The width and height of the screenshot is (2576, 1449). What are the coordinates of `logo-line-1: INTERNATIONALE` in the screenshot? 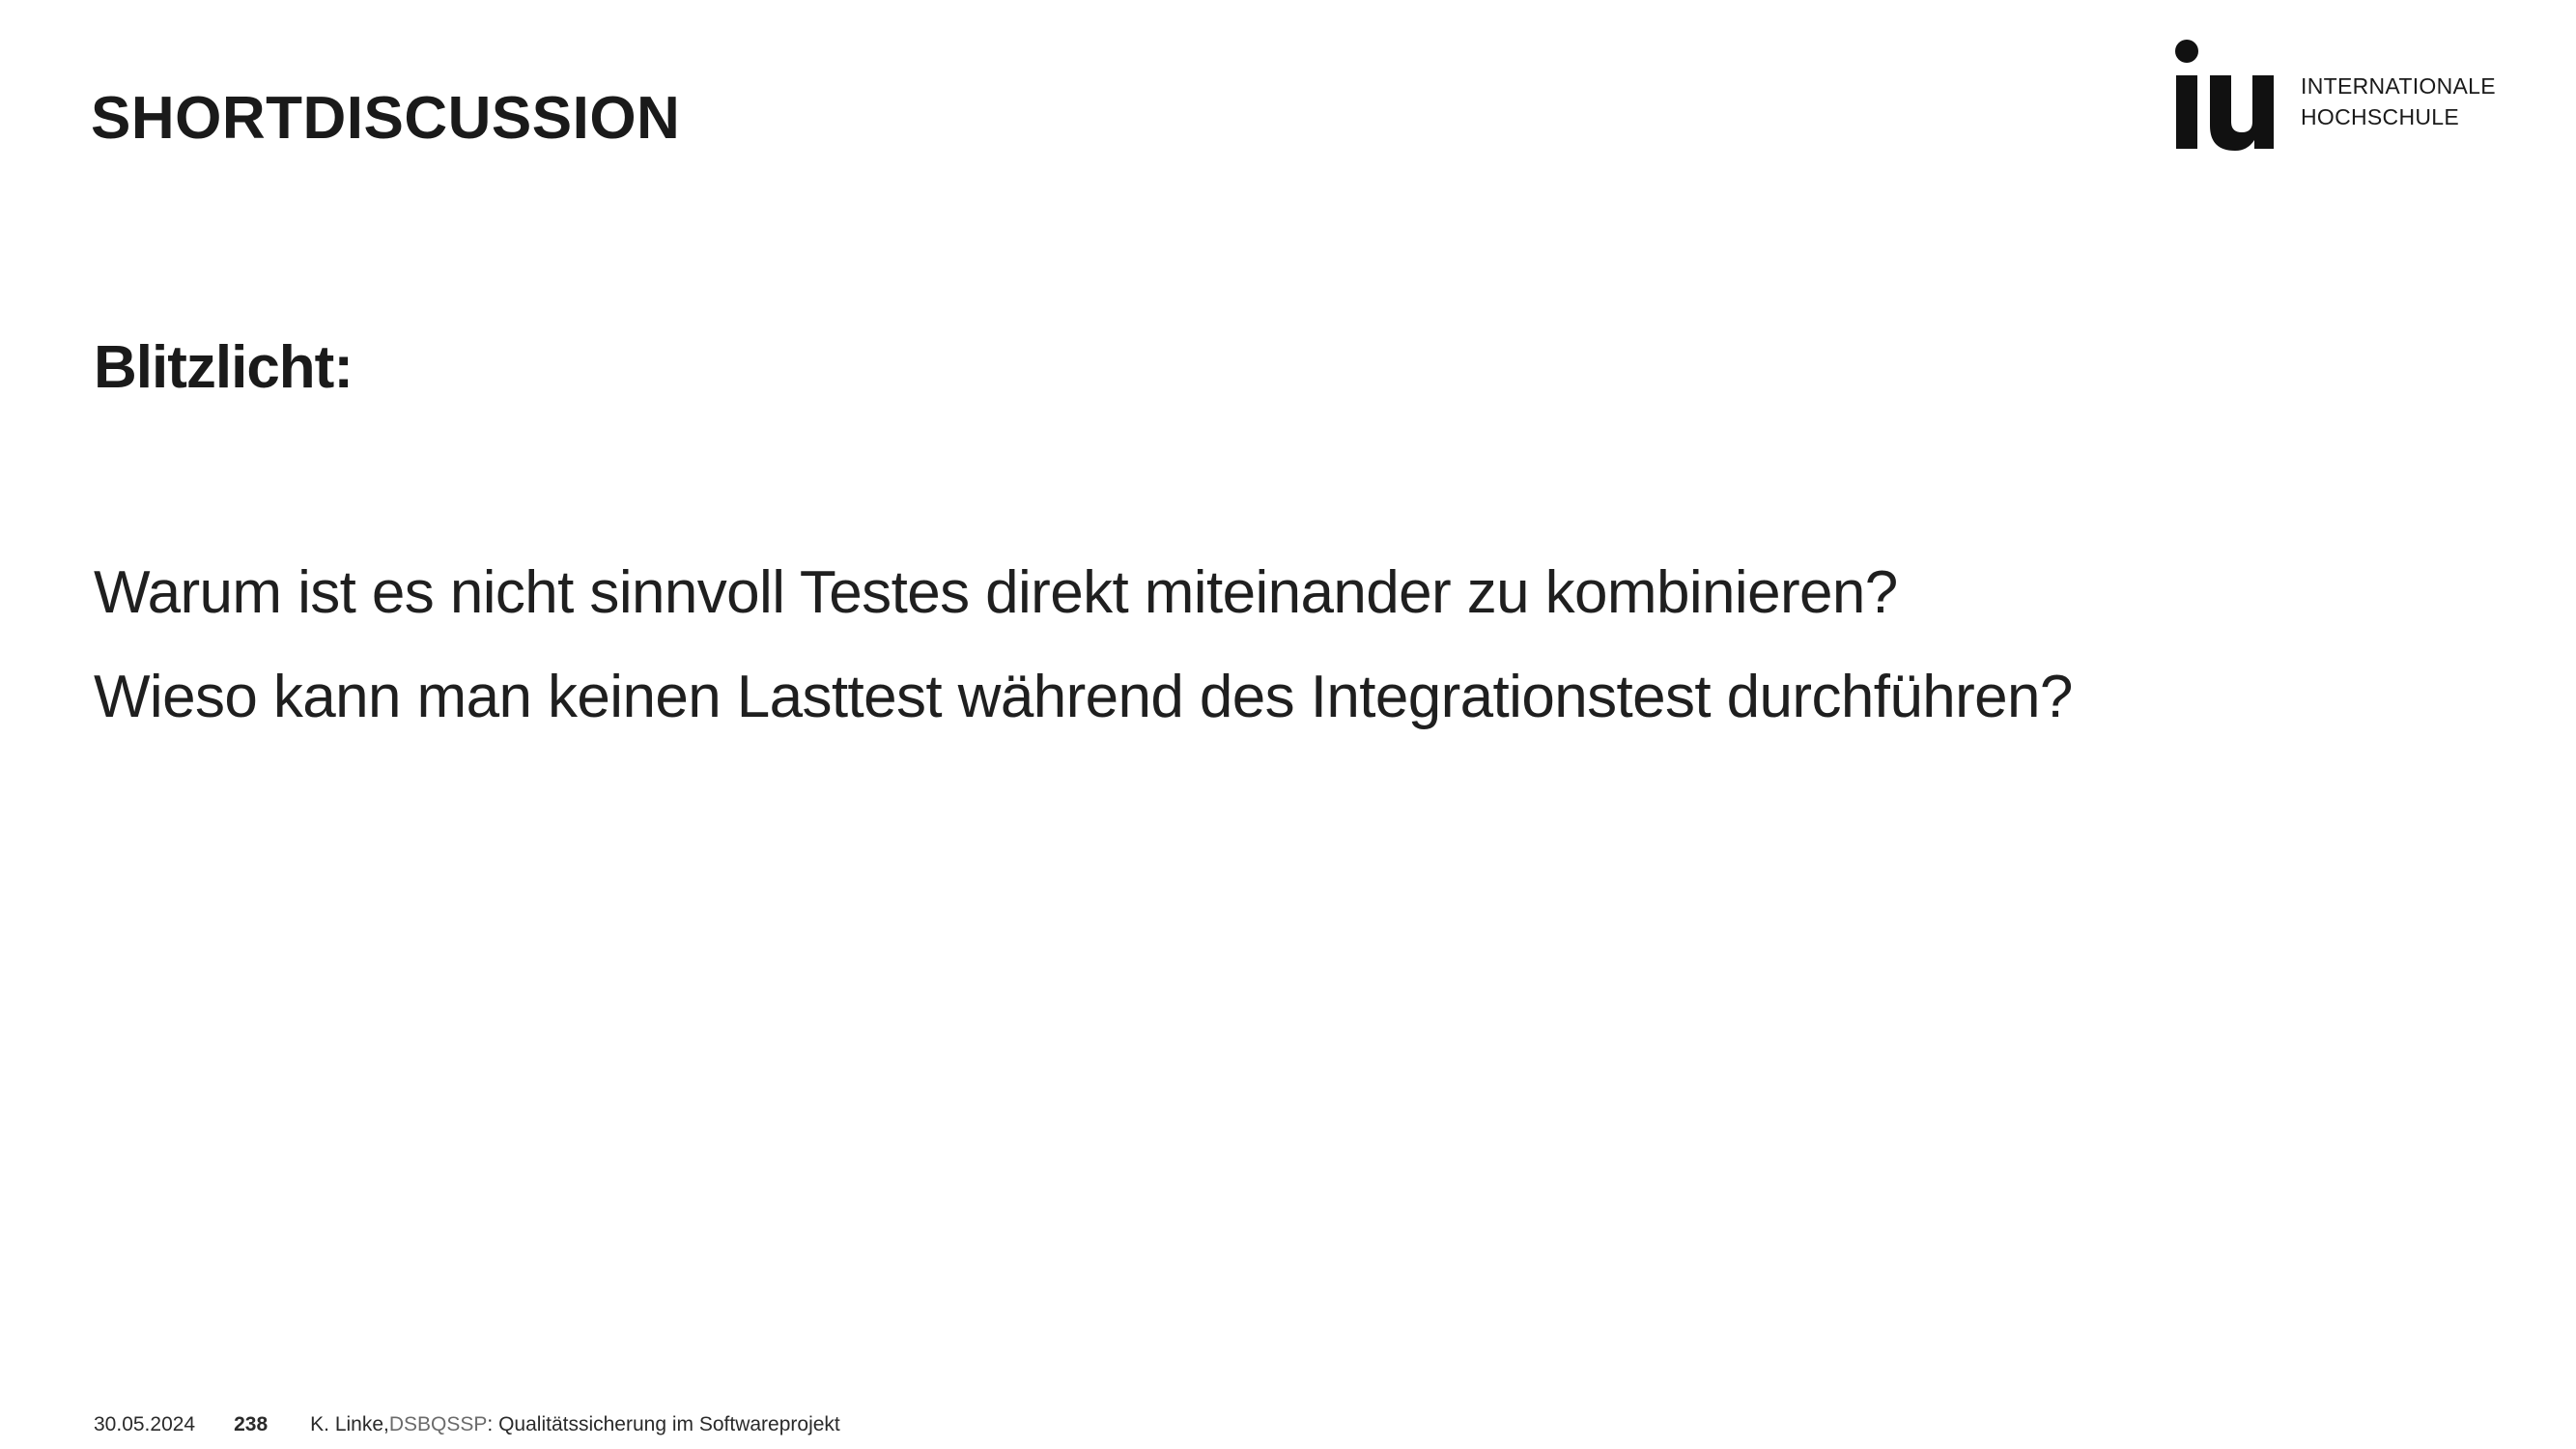 It's located at (2398, 86).